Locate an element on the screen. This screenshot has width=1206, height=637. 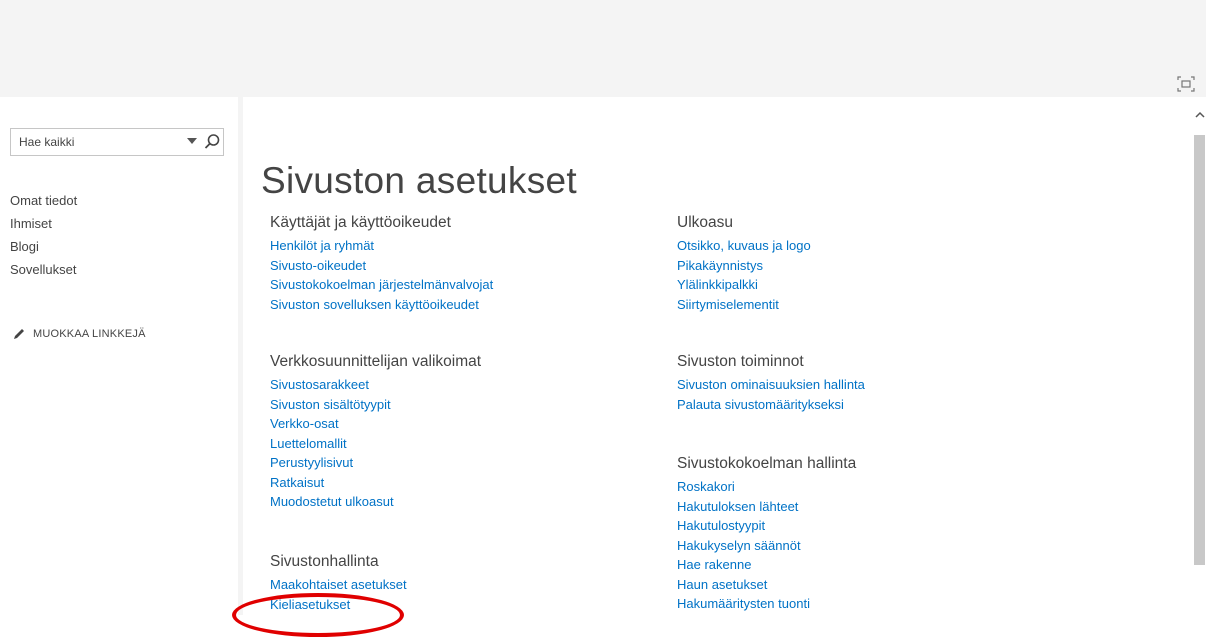
link-title-description-logo: Otsikko, kuvaus ja logo is located at coordinates (744, 246).